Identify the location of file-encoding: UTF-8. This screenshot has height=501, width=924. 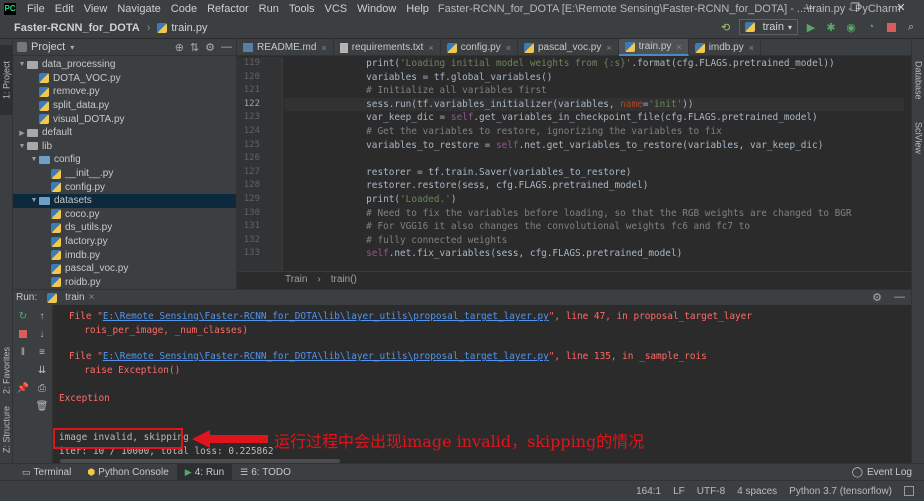
(711, 491).